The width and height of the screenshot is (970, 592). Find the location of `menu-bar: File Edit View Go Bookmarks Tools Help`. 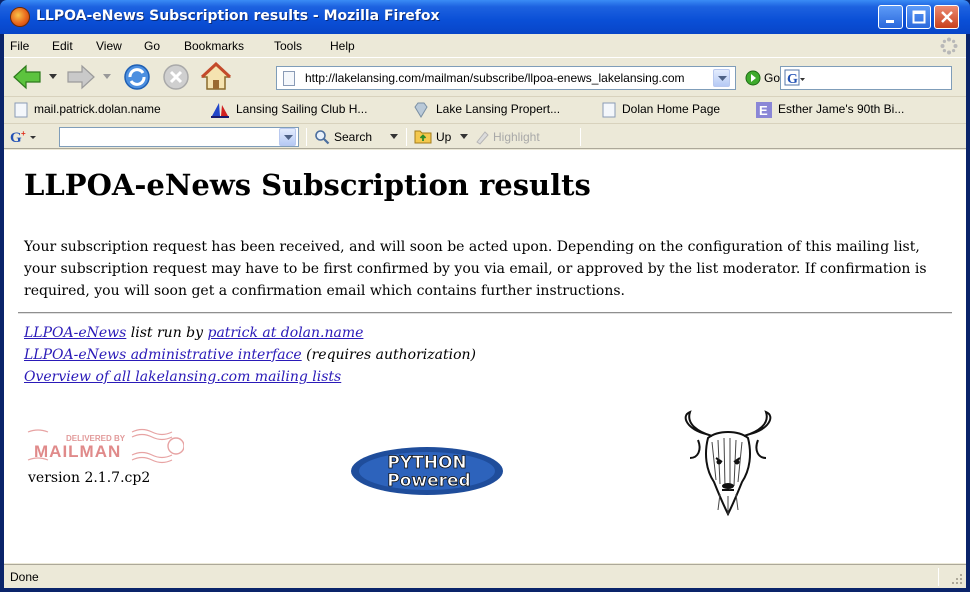

menu-bar: File Edit View Go Bookmarks Tools Help is located at coordinates (485, 46).